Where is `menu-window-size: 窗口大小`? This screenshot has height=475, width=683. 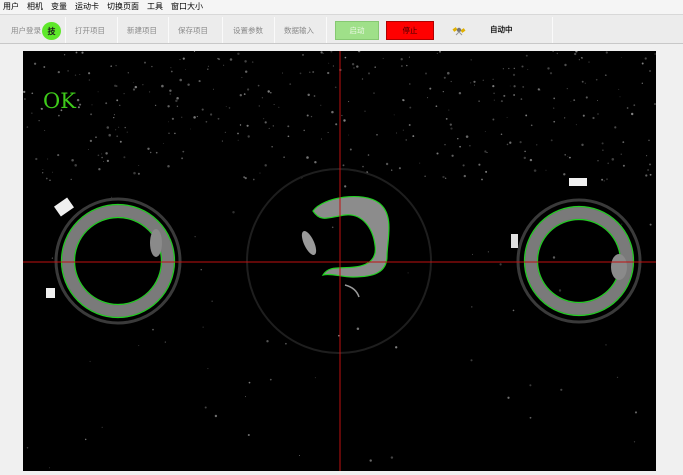
menu-window-size: 窗口大小 is located at coordinates (188, 7).